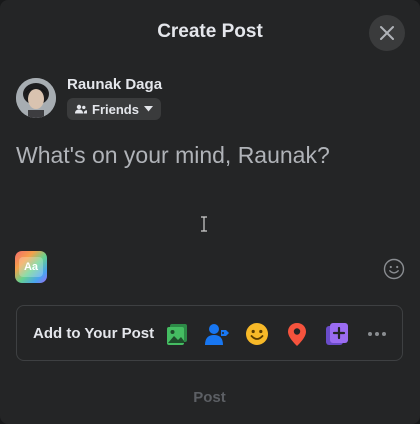  I want to click on add-to-post-bar: Add to Your Post, so click(209, 333).